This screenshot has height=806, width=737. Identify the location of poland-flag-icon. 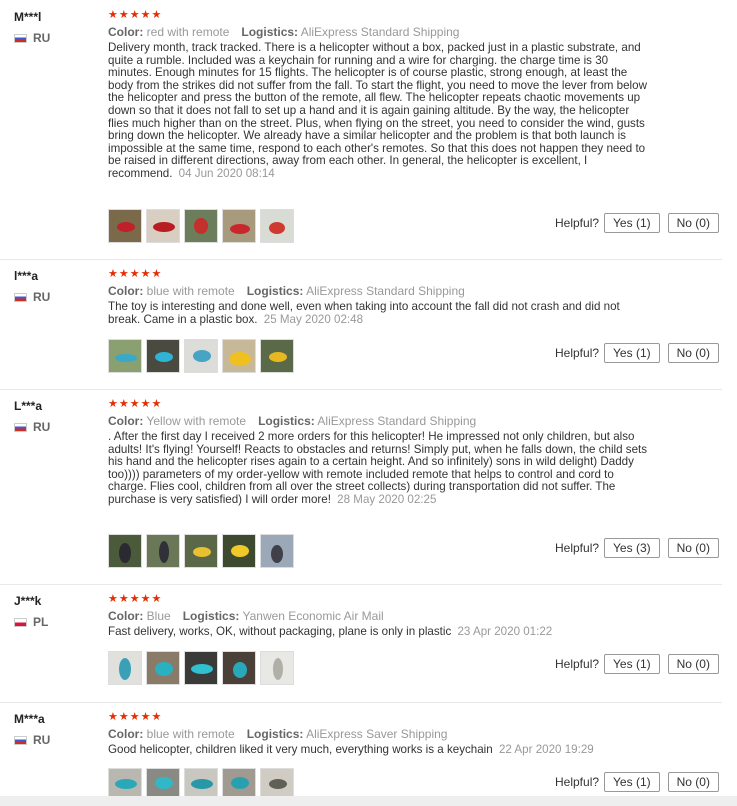
(20, 622).